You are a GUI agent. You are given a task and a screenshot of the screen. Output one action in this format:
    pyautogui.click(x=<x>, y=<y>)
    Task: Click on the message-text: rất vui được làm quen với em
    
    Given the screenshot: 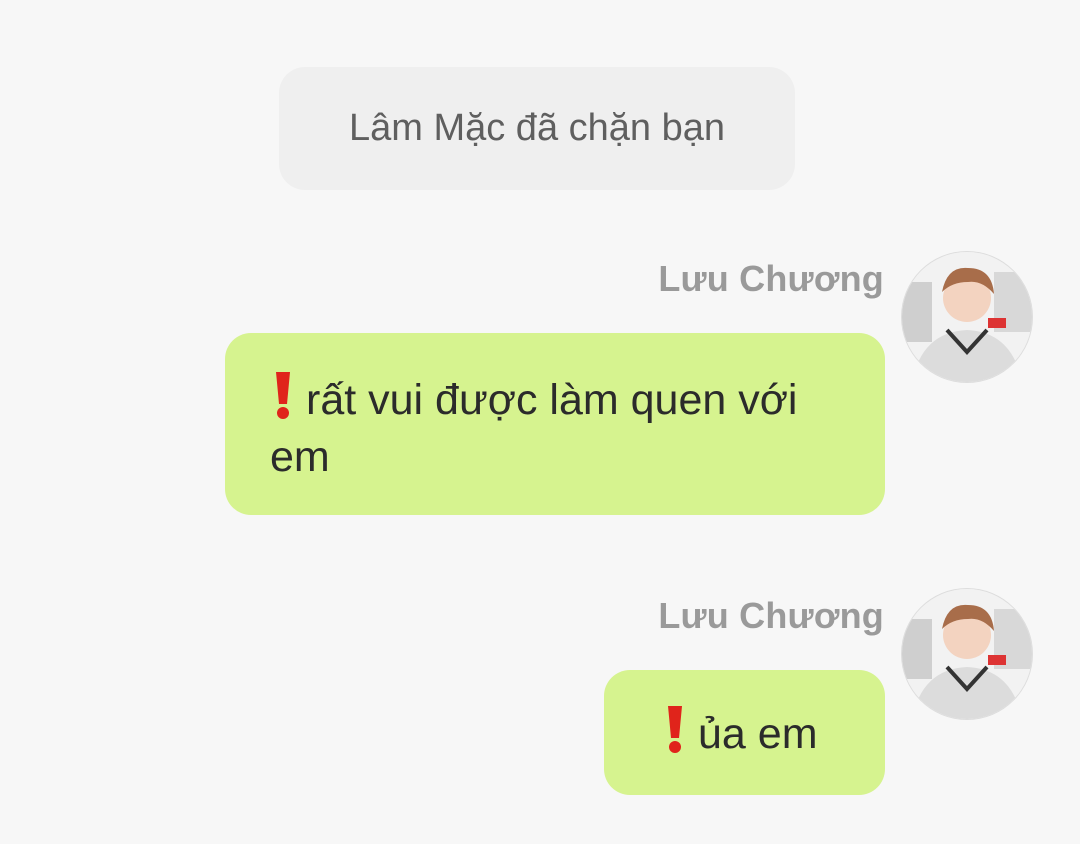 What is the action you would take?
    pyautogui.click(x=534, y=428)
    